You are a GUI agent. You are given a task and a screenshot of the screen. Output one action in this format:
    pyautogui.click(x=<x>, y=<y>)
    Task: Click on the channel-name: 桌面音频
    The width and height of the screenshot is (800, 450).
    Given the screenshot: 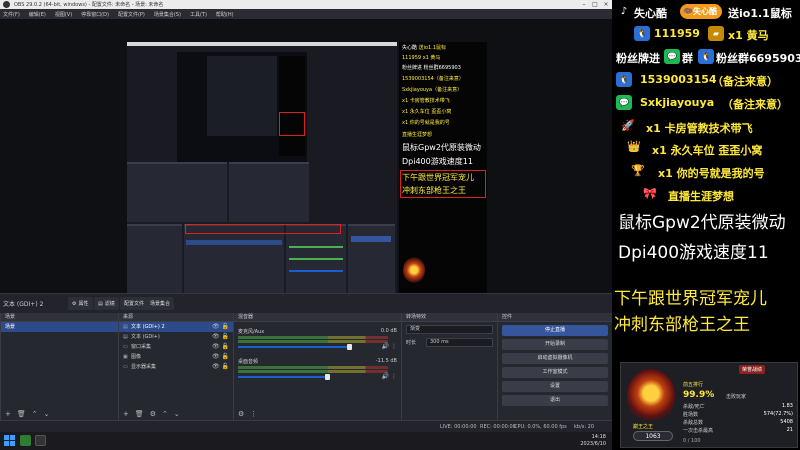 What is the action you would take?
    pyautogui.click(x=248, y=362)
    